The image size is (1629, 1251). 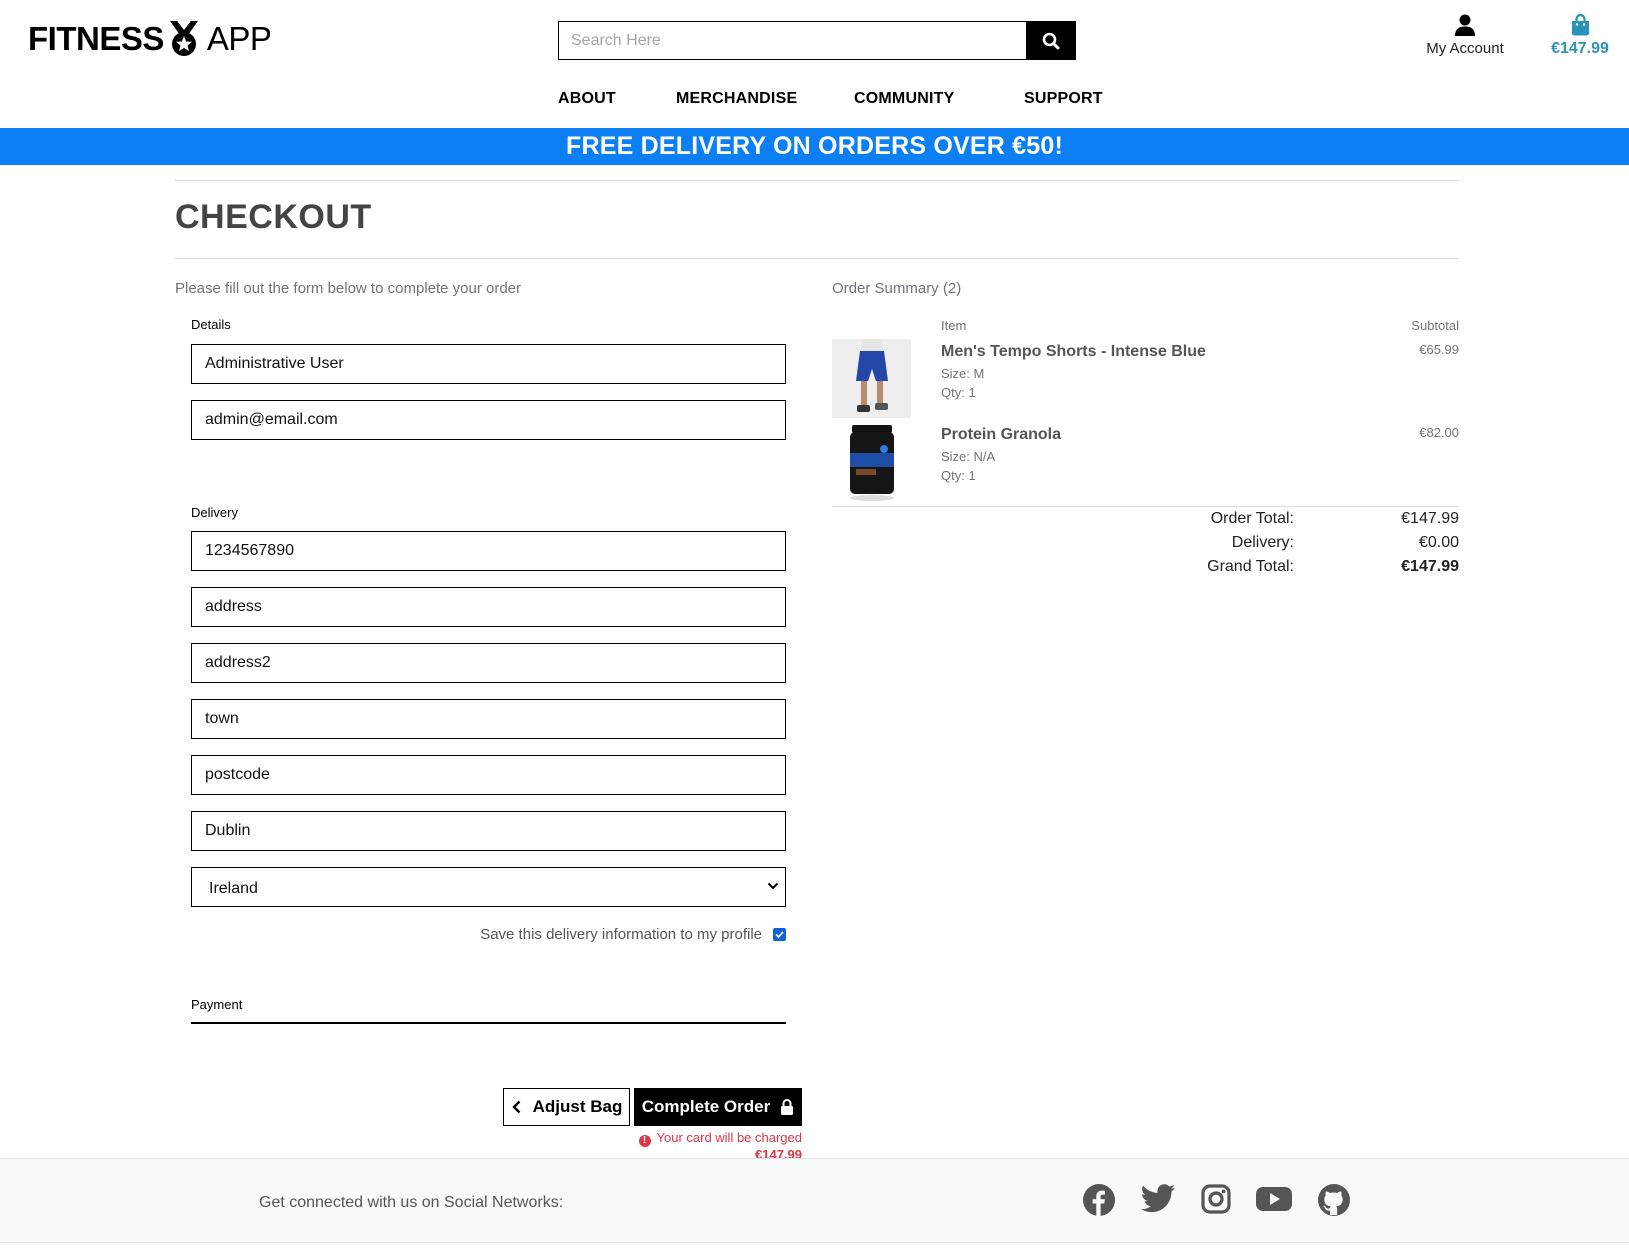 What do you see at coordinates (787, 1107) in the screenshot?
I see `lock-icon` at bounding box center [787, 1107].